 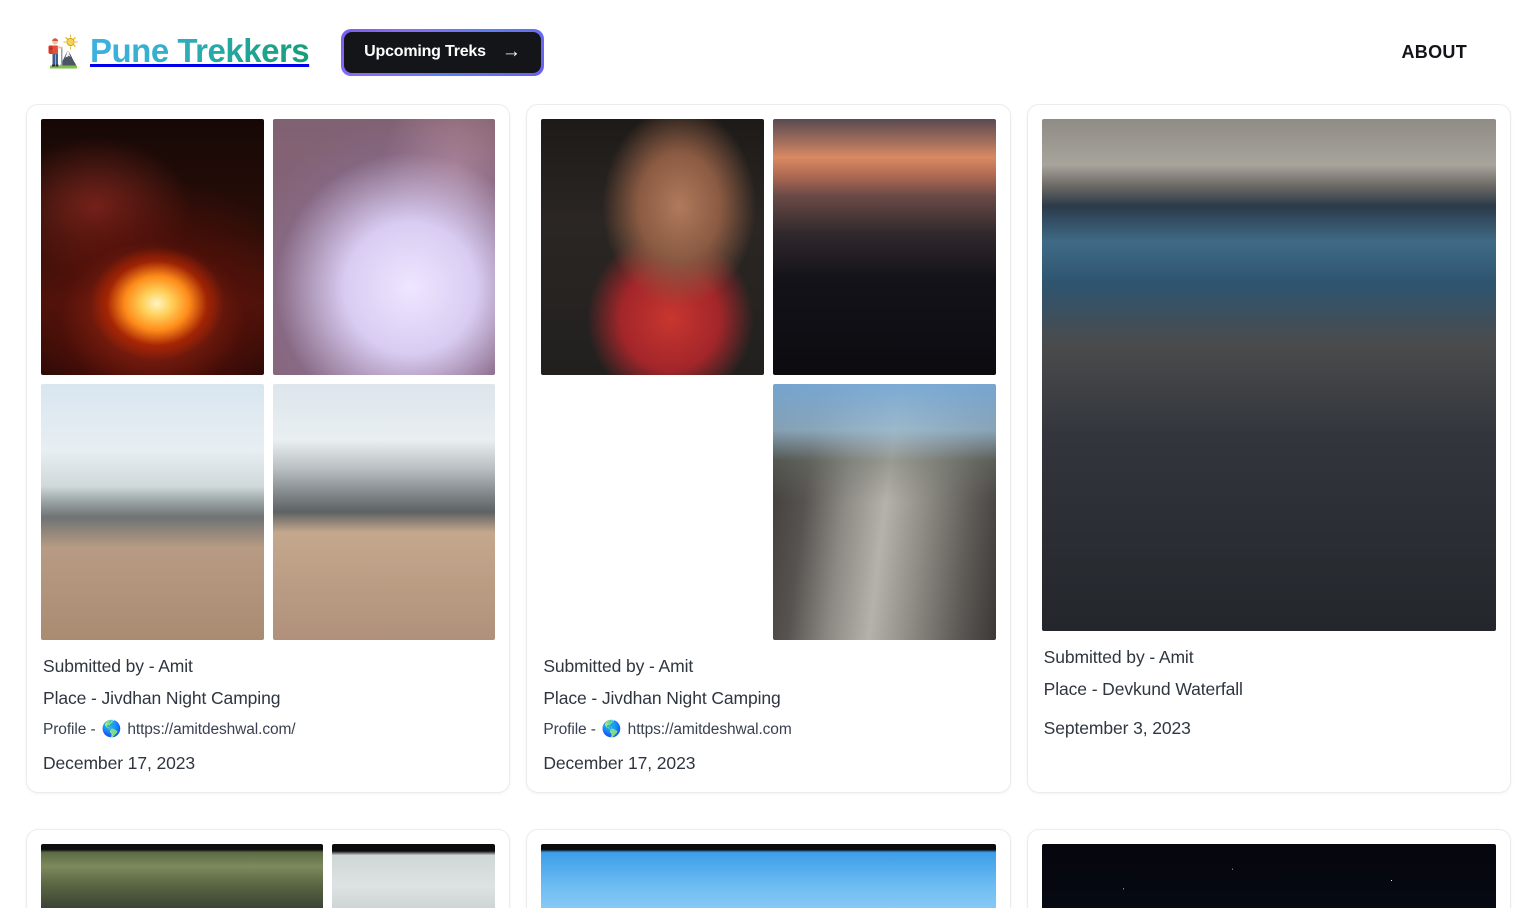 What do you see at coordinates (384, 512) in the screenshot?
I see `photo-group-sitting-by-tent` at bounding box center [384, 512].